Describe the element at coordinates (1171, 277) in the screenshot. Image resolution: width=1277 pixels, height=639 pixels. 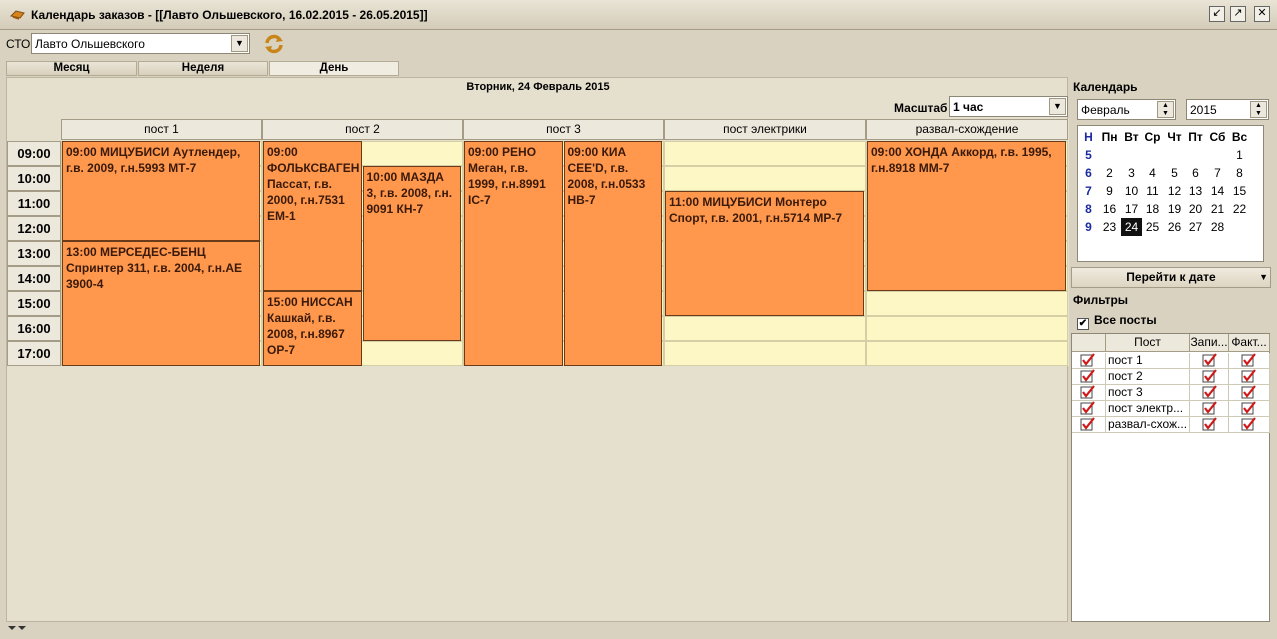
I see `goto-date-button: Перейти к дате ▼` at that location.